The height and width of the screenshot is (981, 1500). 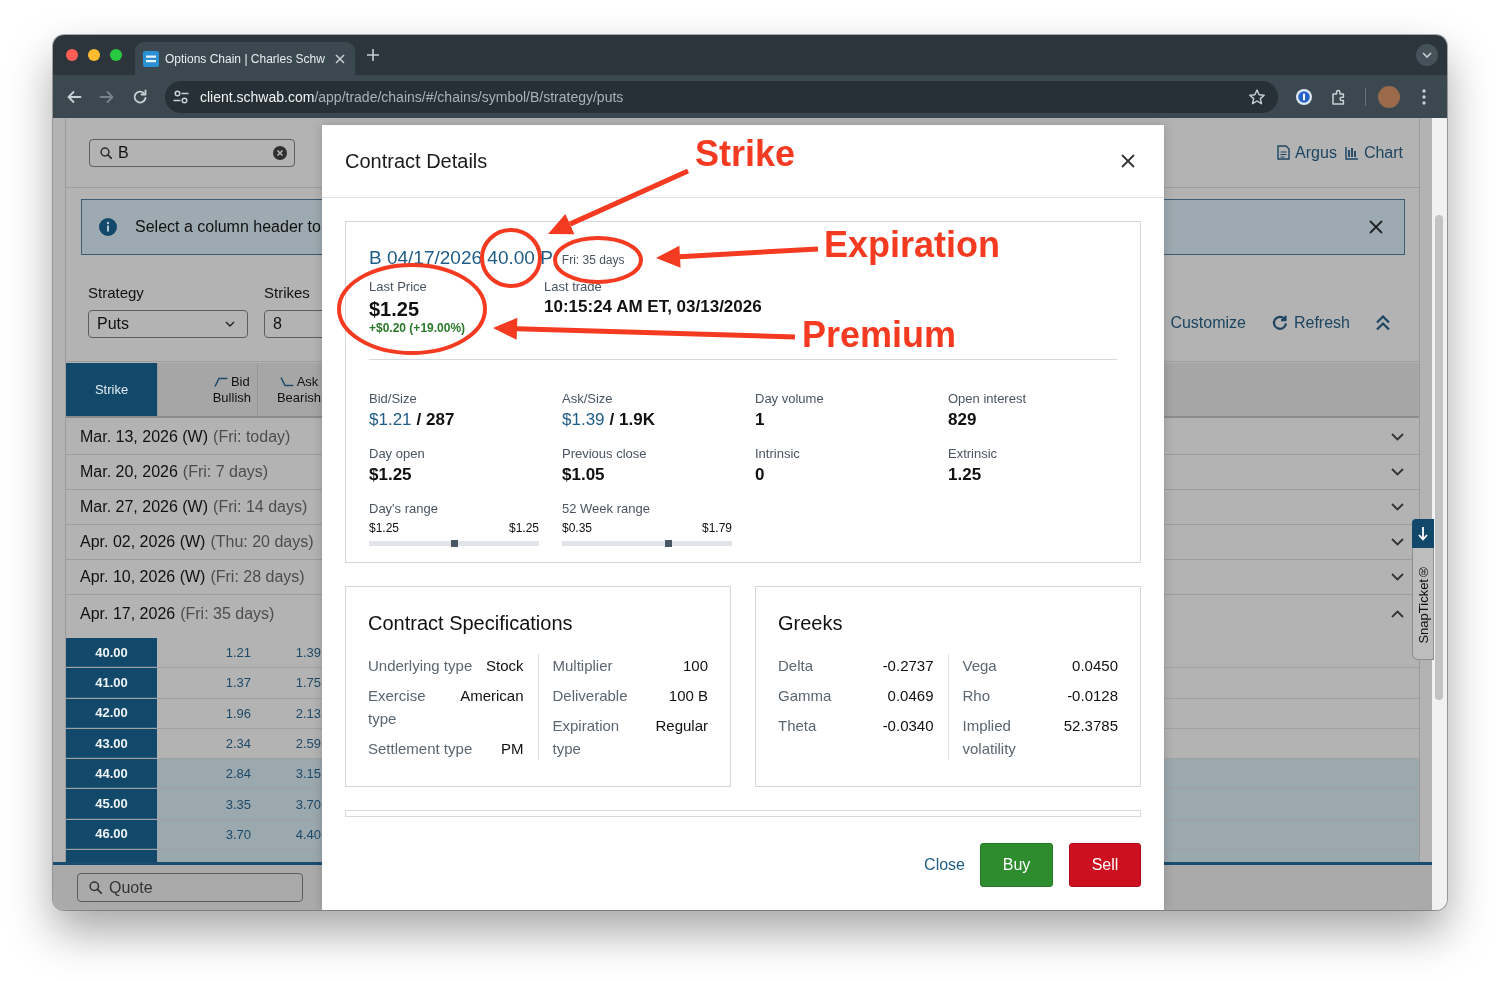 I want to click on stat-value: $1.05, so click(x=583, y=475).